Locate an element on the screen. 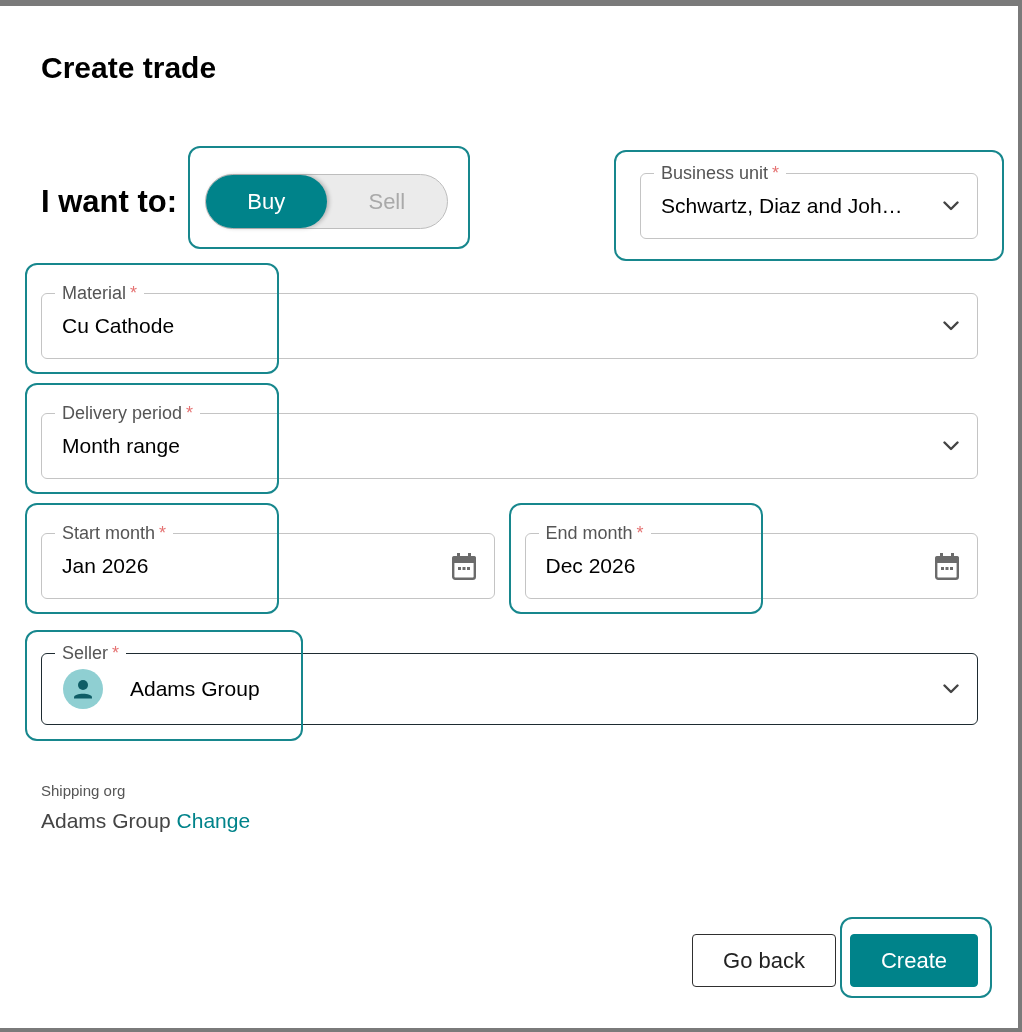  field-label: End month * is located at coordinates (594, 533).